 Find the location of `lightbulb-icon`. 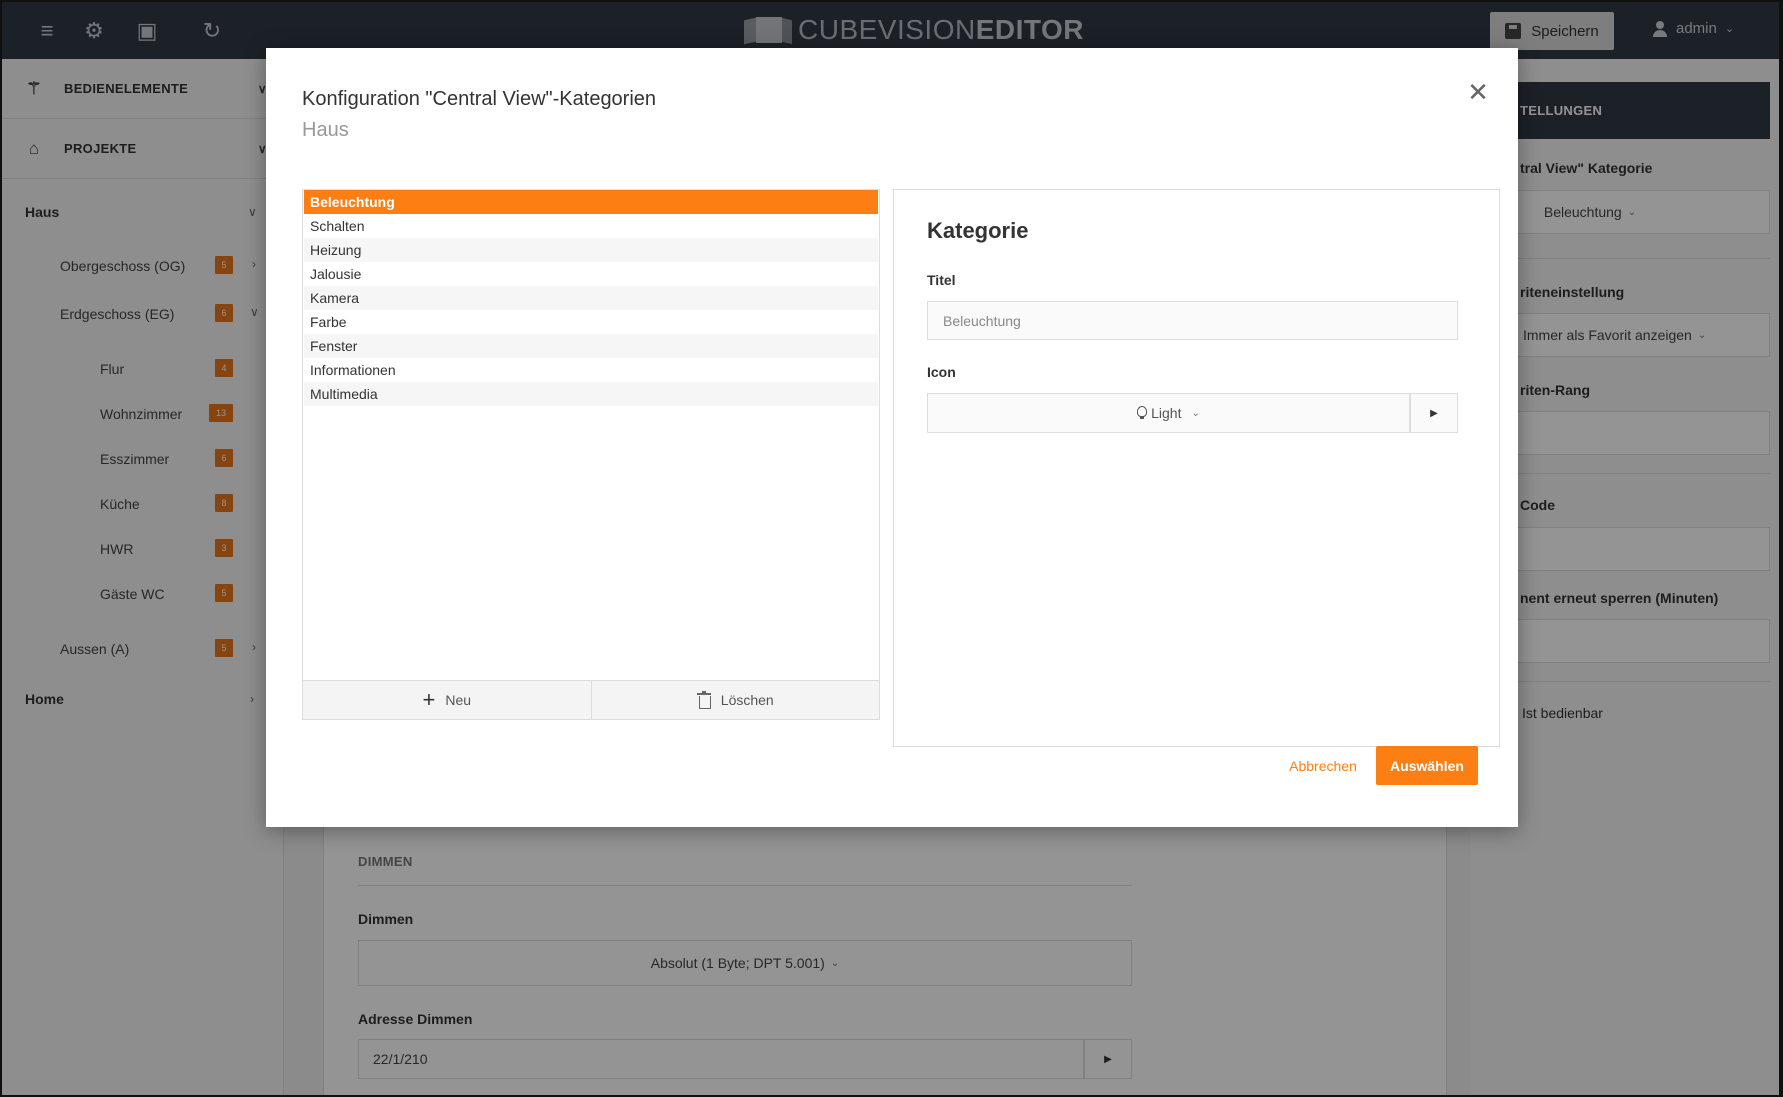

lightbulb-icon is located at coordinates (1142, 413).